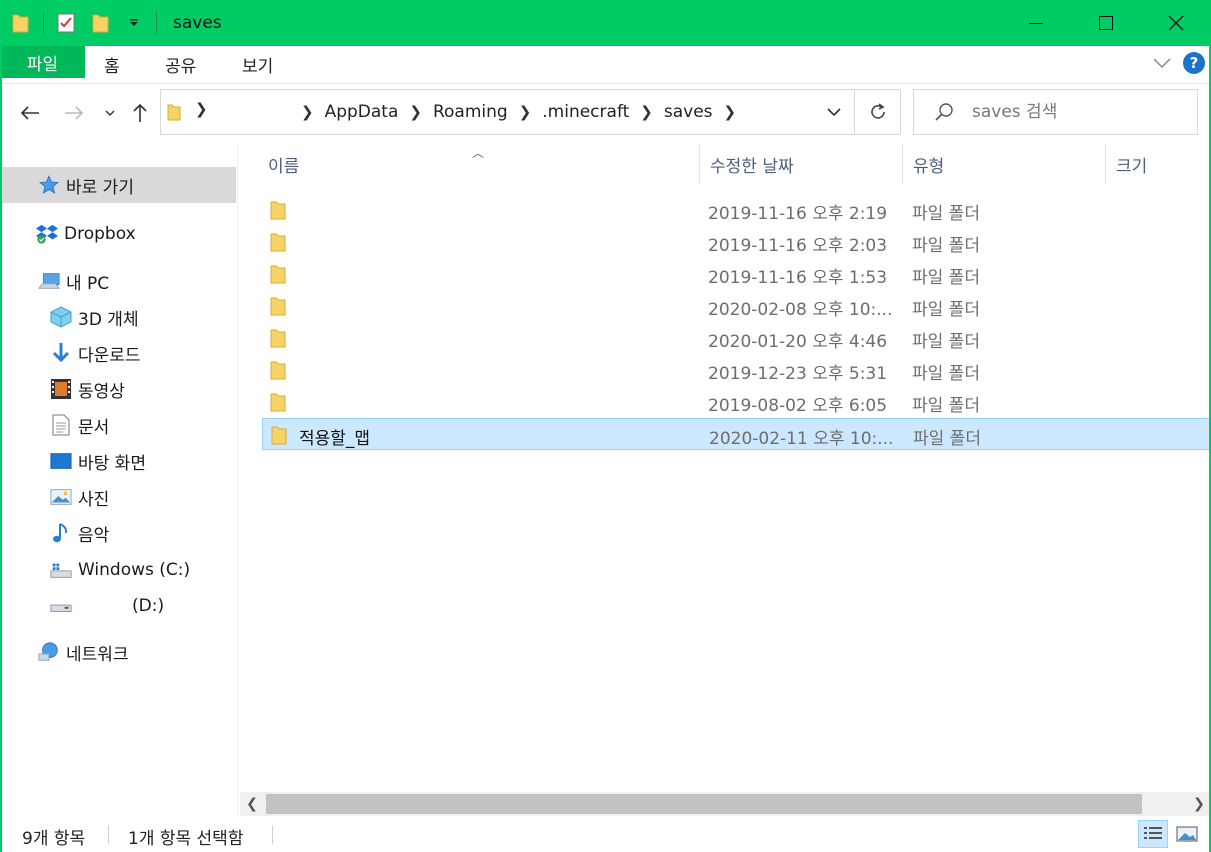 The height and width of the screenshot is (852, 1211). I want to click on sidebar-item-music: 음악, so click(118, 533).